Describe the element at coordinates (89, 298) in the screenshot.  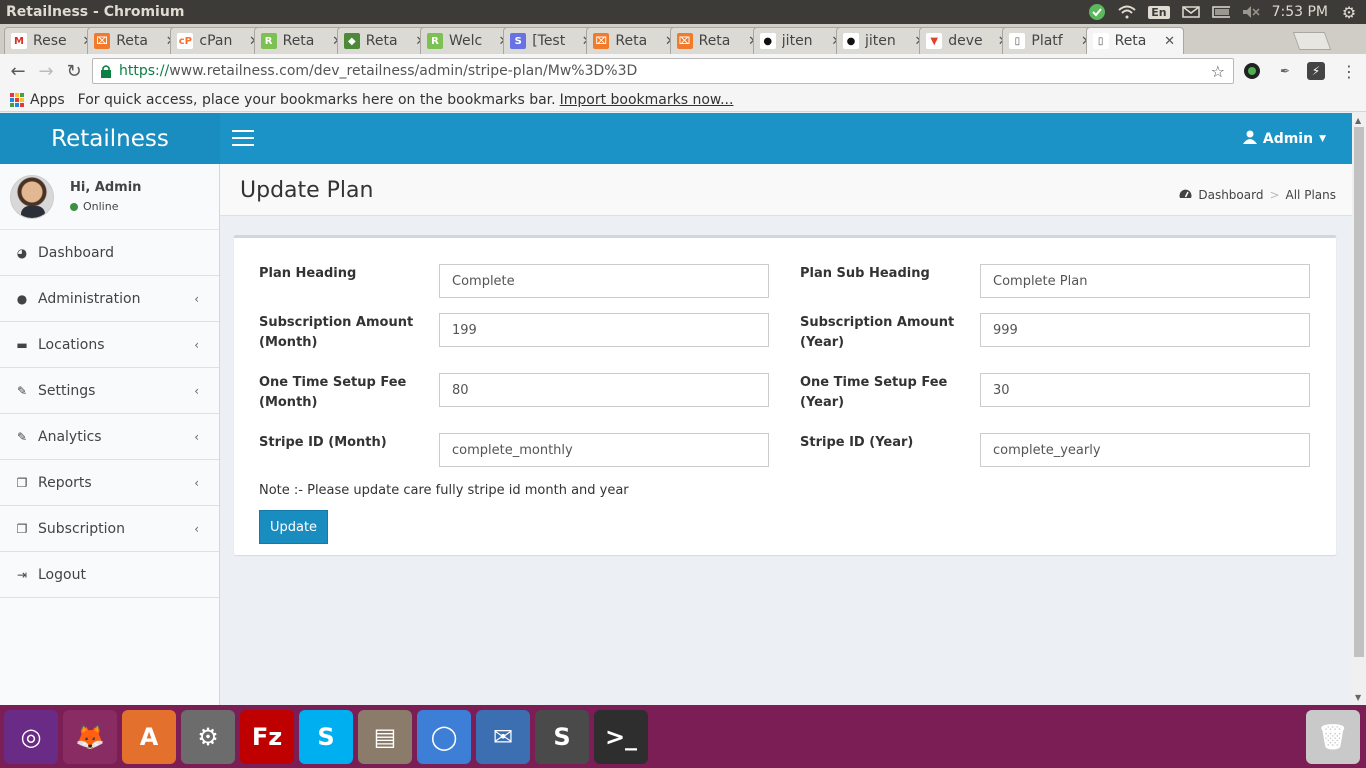
I see `sidebar-item-label: Administration` at that location.